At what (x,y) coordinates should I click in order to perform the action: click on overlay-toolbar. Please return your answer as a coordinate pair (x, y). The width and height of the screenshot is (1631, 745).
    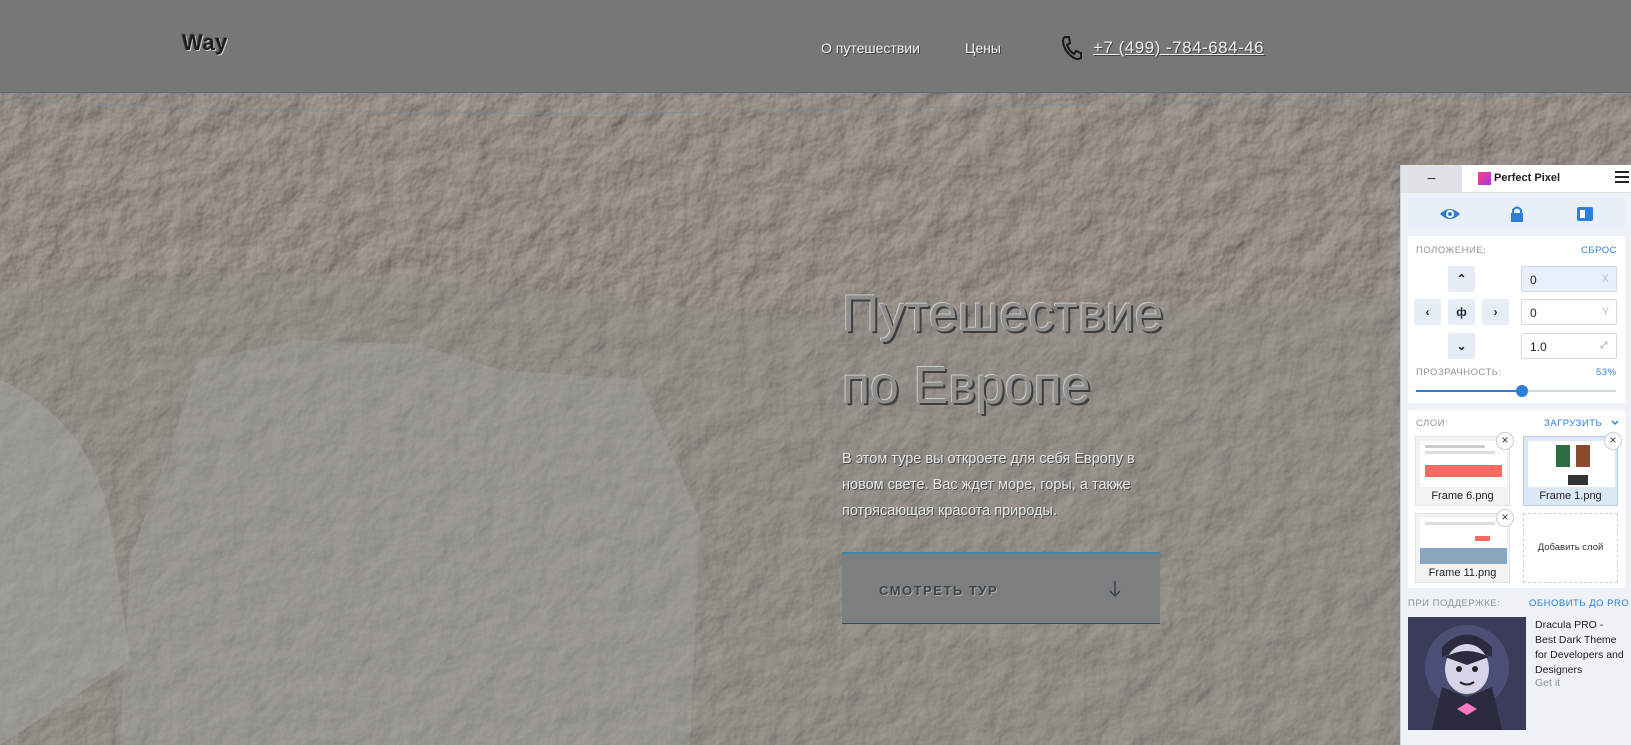
    Looking at the image, I should click on (1516, 213).